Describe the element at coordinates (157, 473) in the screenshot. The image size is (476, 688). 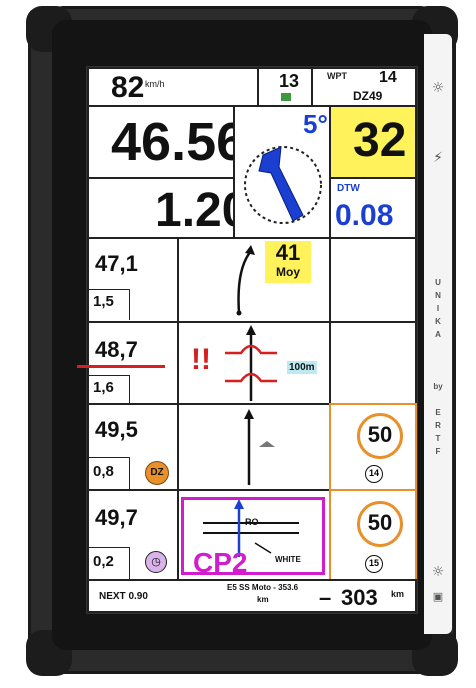
I see `dz-badge: DZ` at that location.